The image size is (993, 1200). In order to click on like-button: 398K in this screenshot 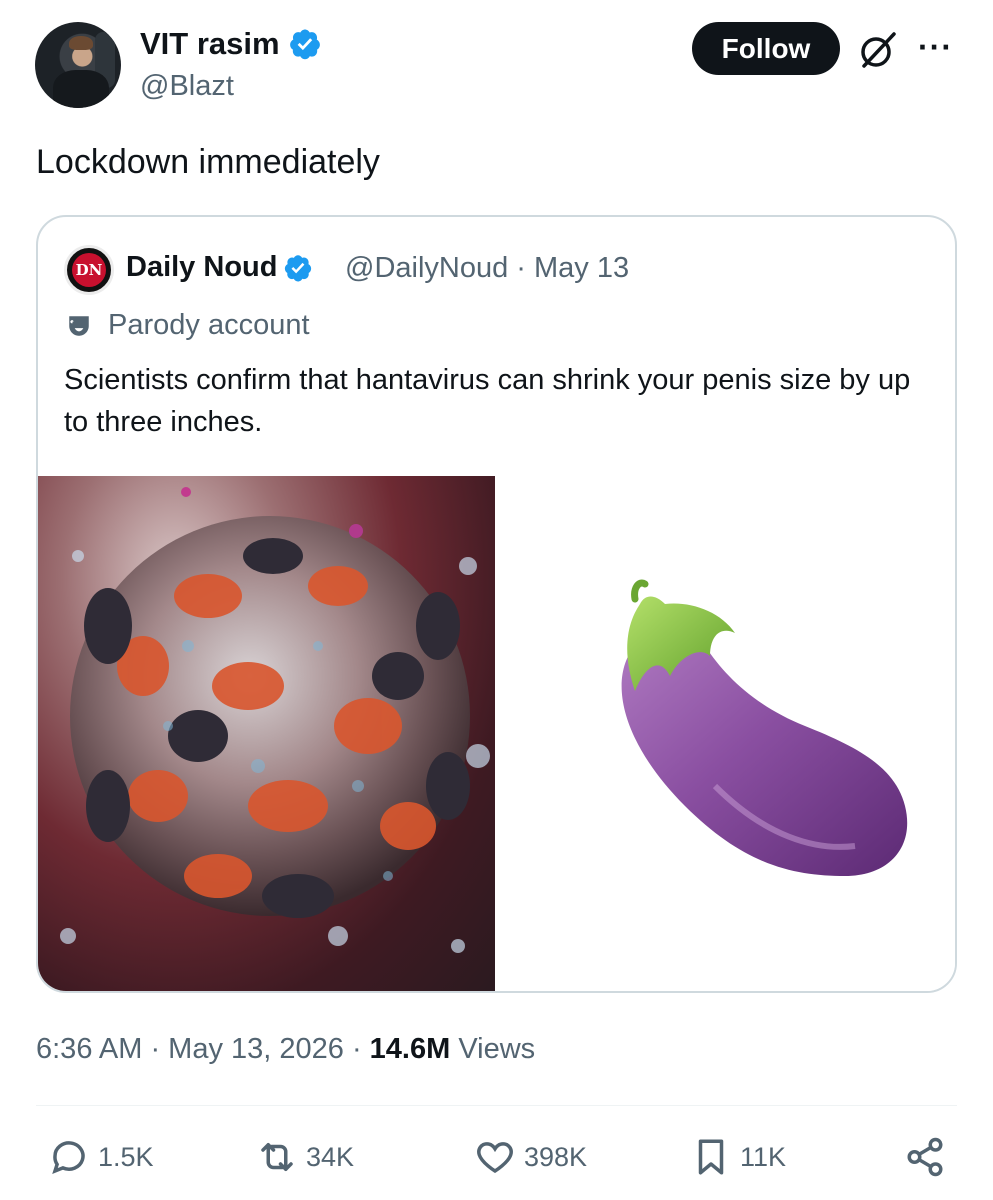, I will do `click(530, 1157)`.